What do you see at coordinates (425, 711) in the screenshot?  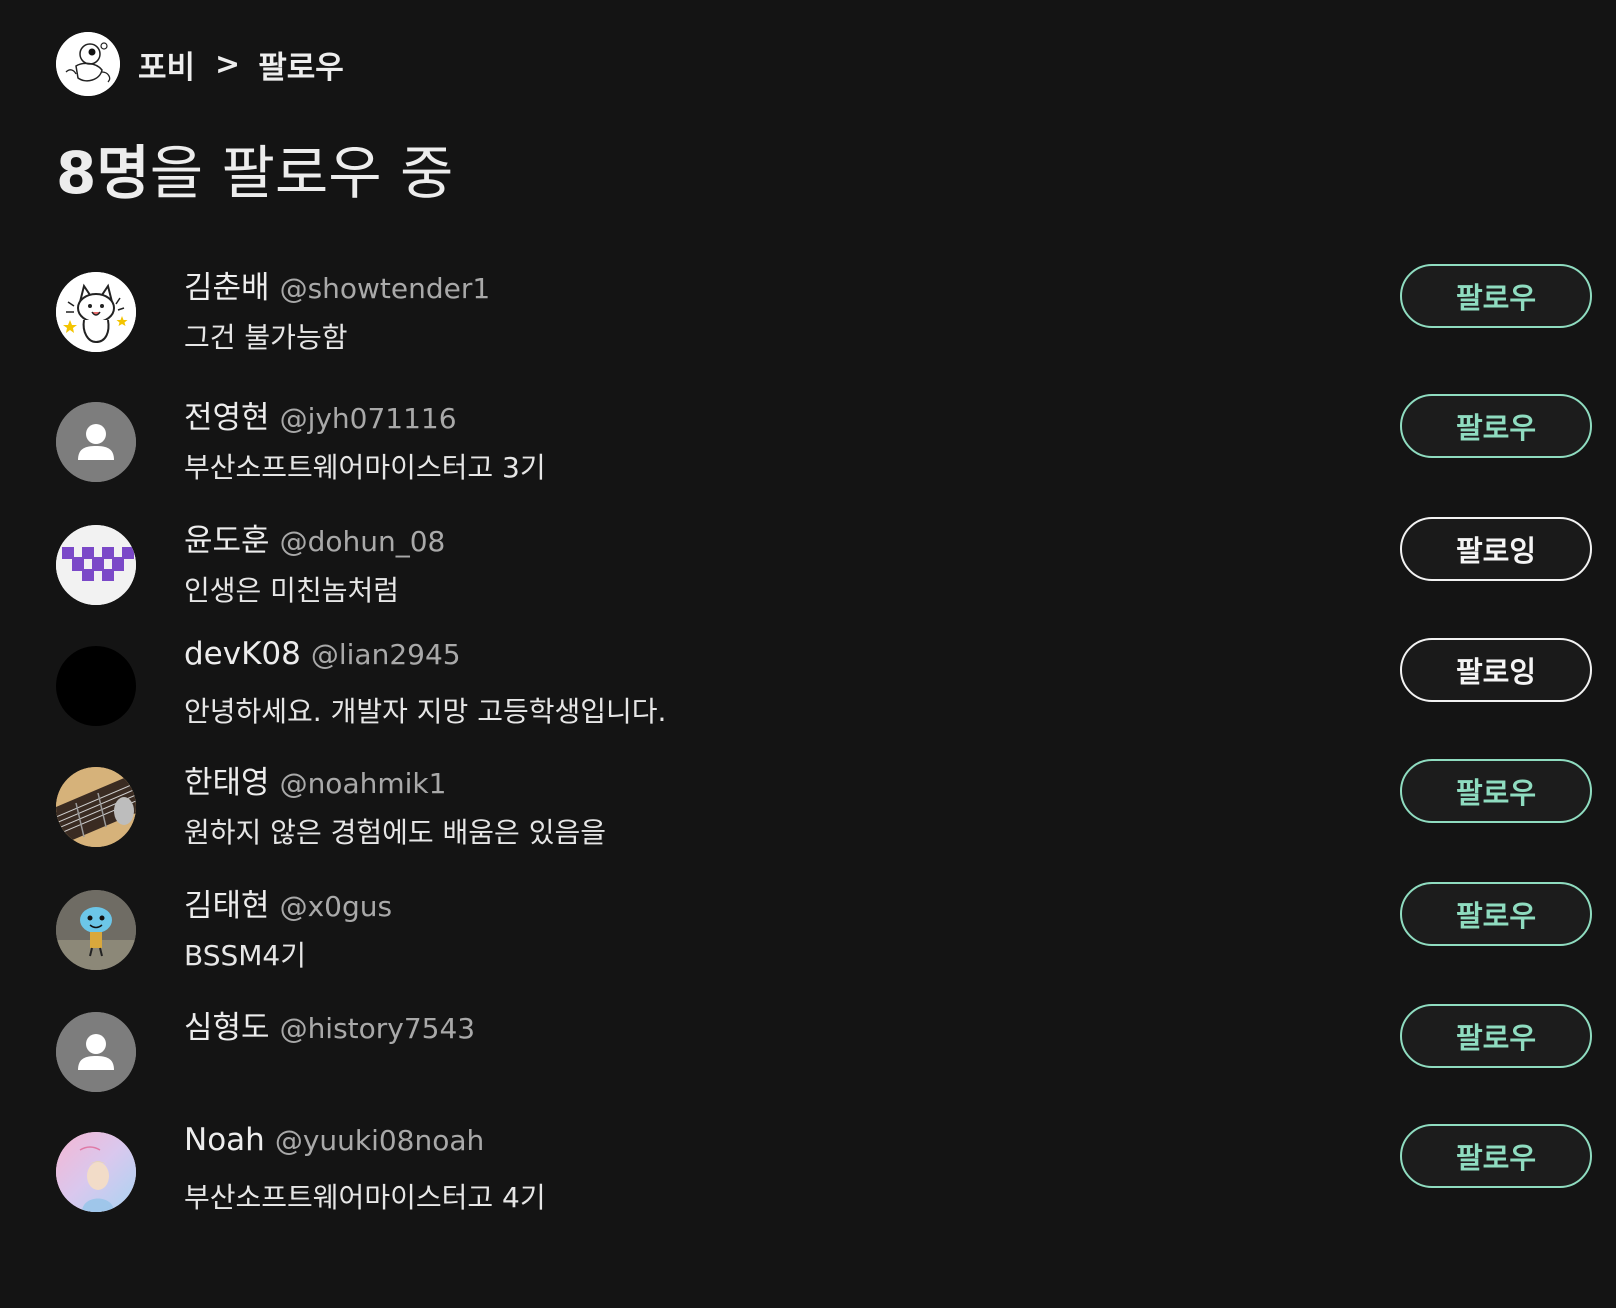 I see `user-bio: 안녕하세요. 개발자 지망 고등학생입니다.` at bounding box center [425, 711].